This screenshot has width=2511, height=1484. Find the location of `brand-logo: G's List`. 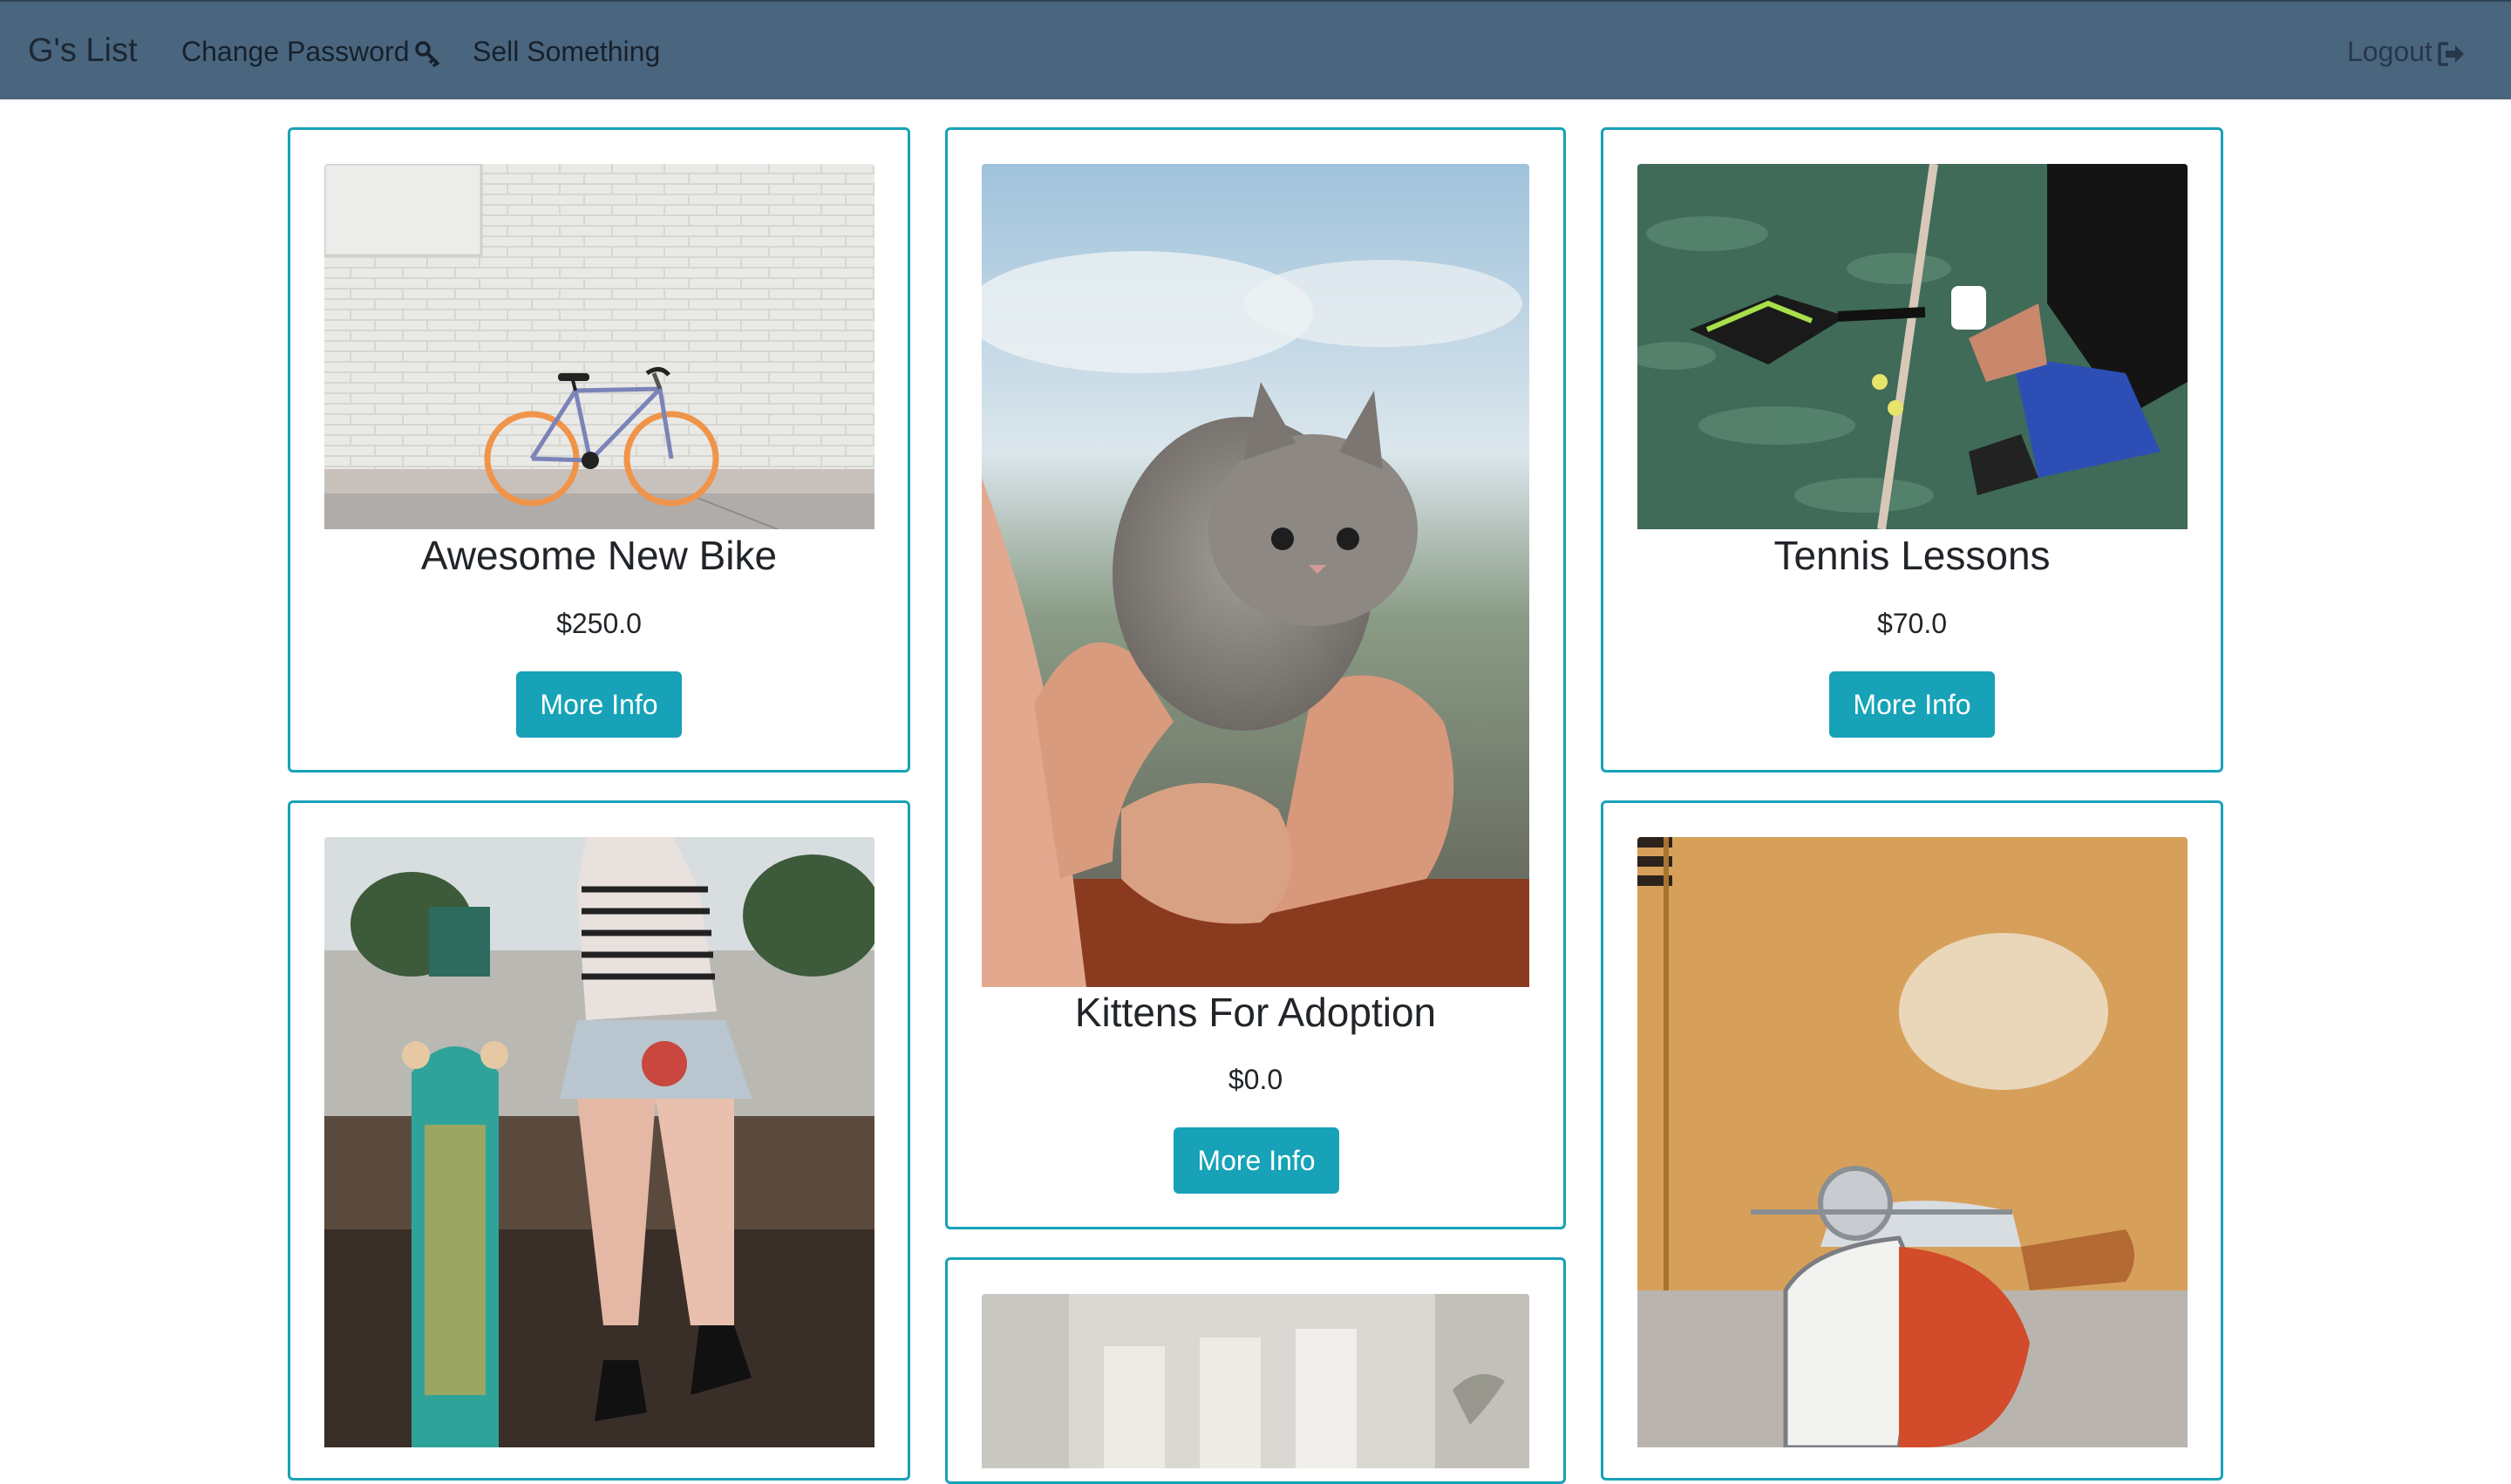

brand-logo: G's List is located at coordinates (83, 50).